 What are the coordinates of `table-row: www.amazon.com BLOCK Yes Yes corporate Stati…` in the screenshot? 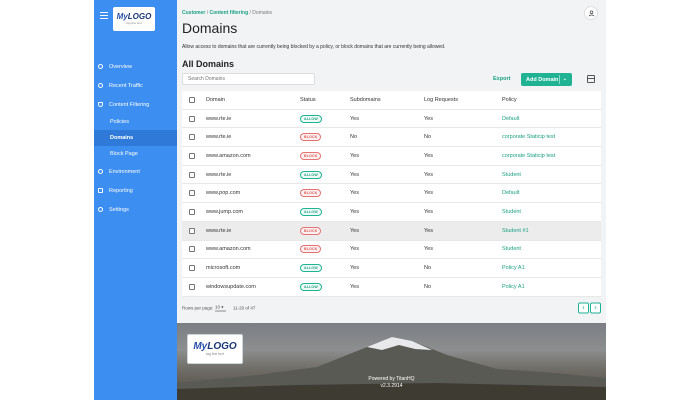 It's located at (391, 156).